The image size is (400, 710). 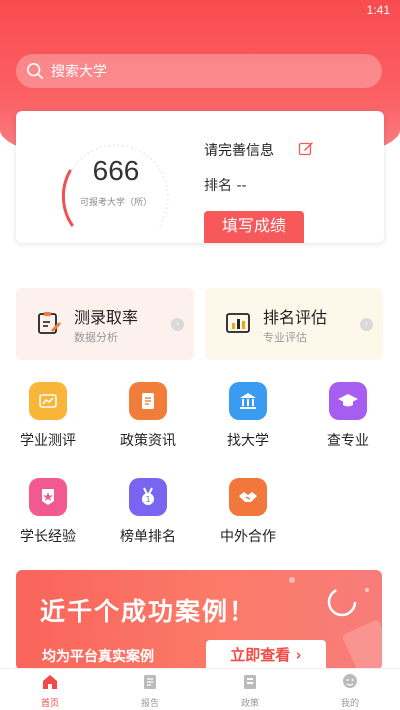 I want to click on badge-star-icon, so click(x=48, y=497).